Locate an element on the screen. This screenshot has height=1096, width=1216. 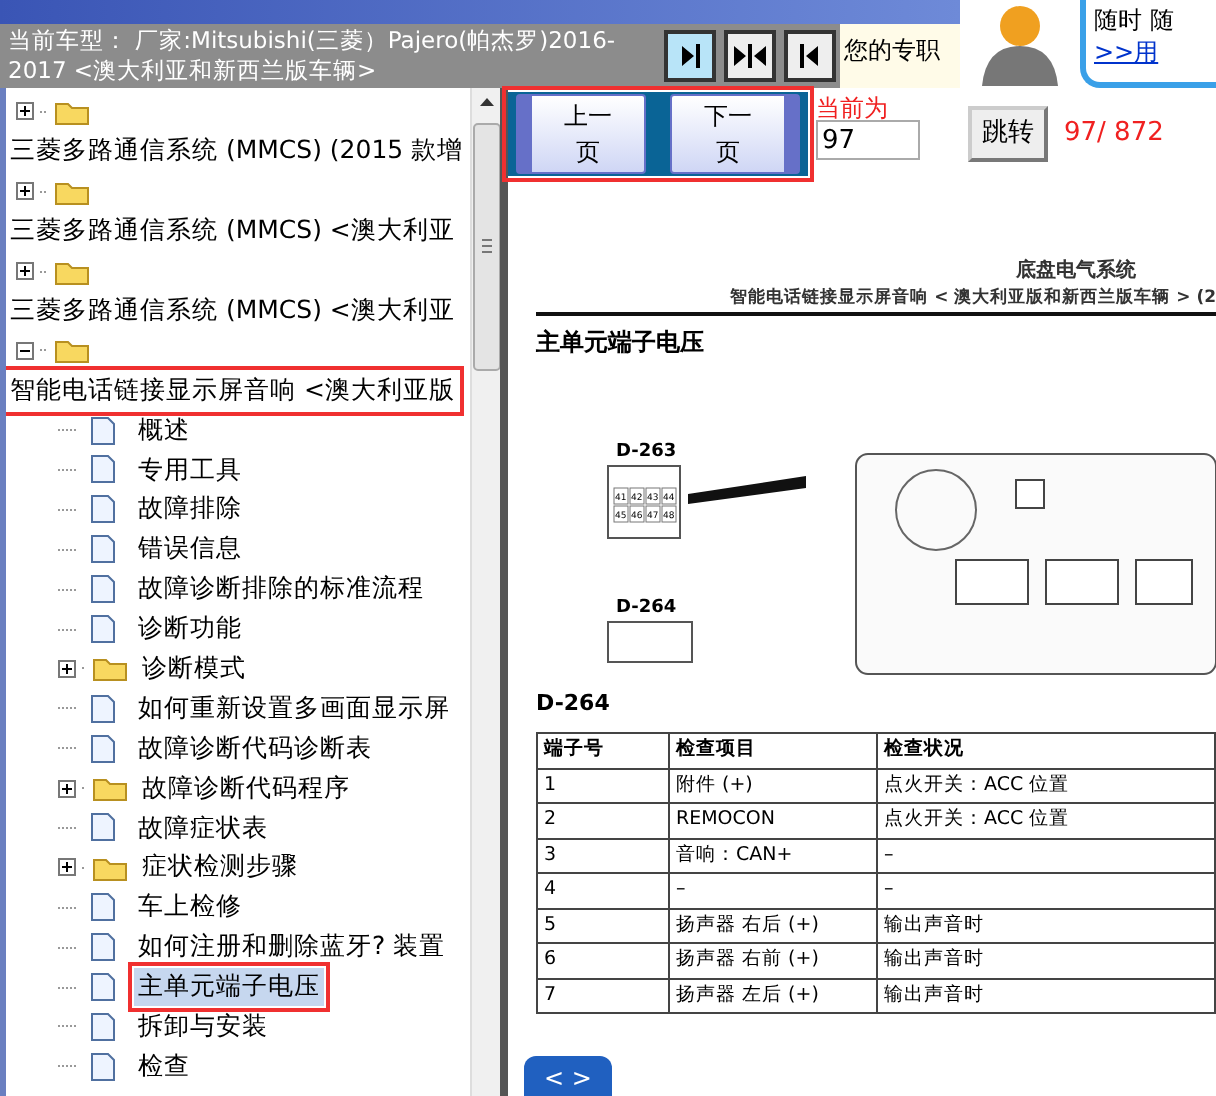
table-cell: 4 is located at coordinates (603, 891).